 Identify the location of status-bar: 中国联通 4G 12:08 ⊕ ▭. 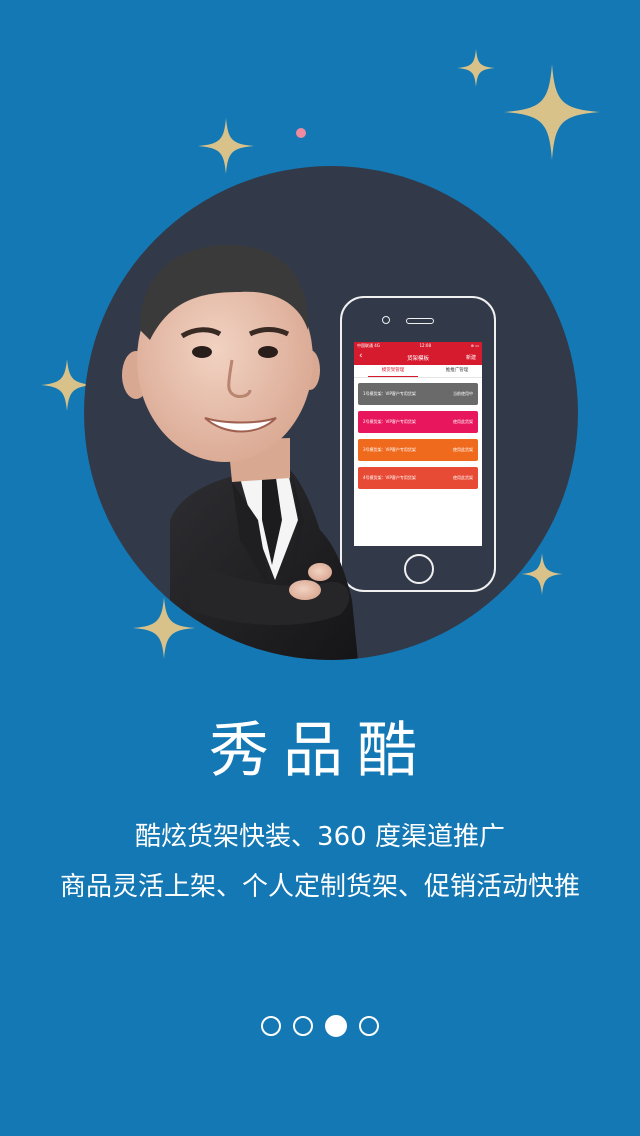
(418, 345).